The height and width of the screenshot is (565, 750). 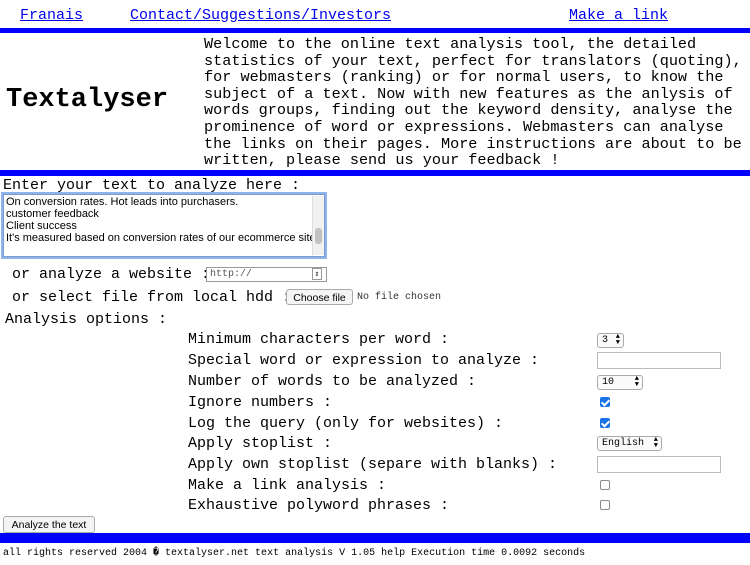 What do you see at coordinates (605, 423) in the screenshot?
I see `log-query-checkbox` at bounding box center [605, 423].